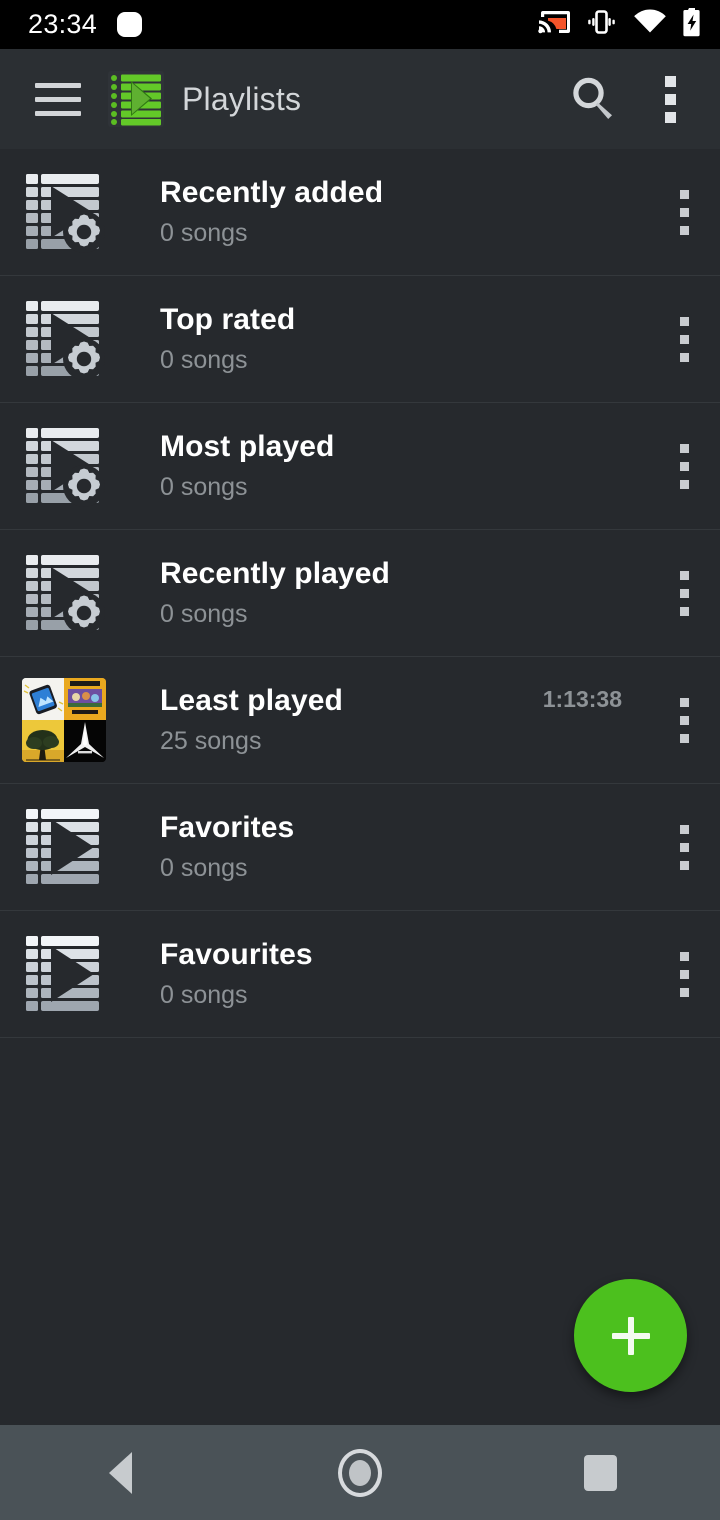 This screenshot has height=1520, width=720. What do you see at coordinates (594, 99) in the screenshot?
I see `search-icon` at bounding box center [594, 99].